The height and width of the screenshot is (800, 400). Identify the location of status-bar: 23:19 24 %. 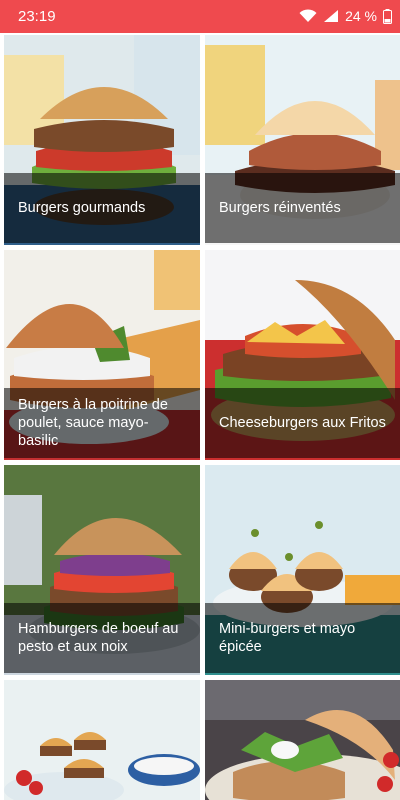
(200, 16).